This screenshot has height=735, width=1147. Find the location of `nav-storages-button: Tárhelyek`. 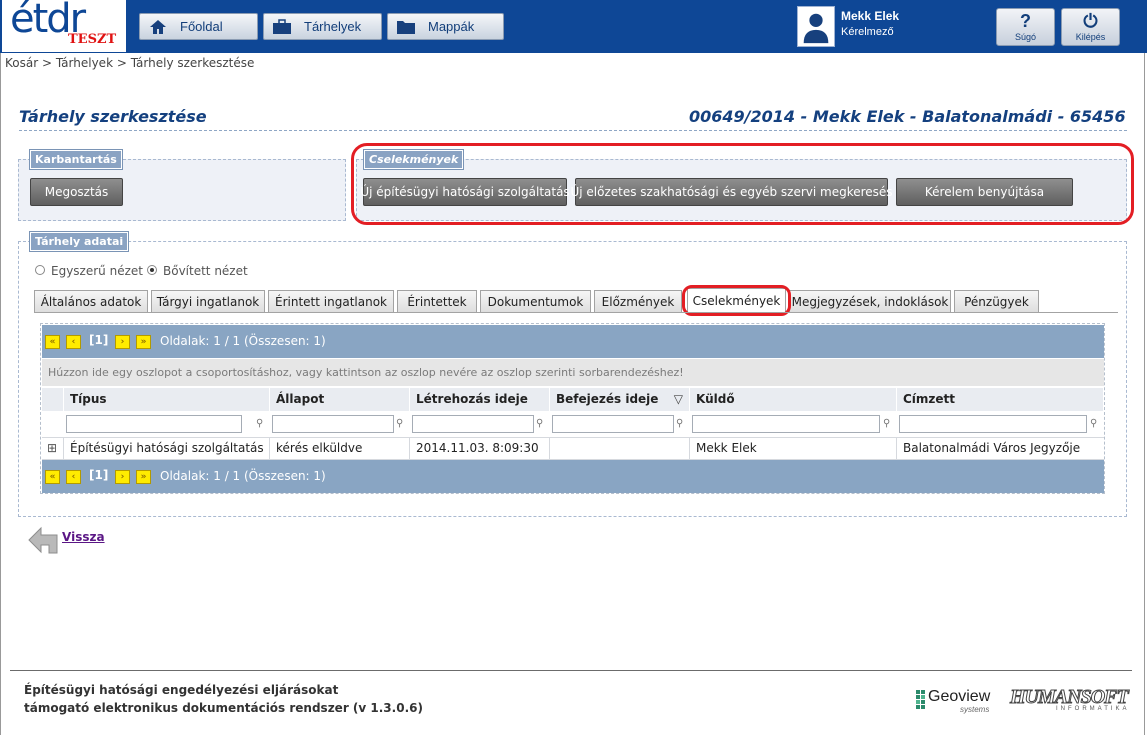

nav-storages-button: Tárhelyek is located at coordinates (322, 26).